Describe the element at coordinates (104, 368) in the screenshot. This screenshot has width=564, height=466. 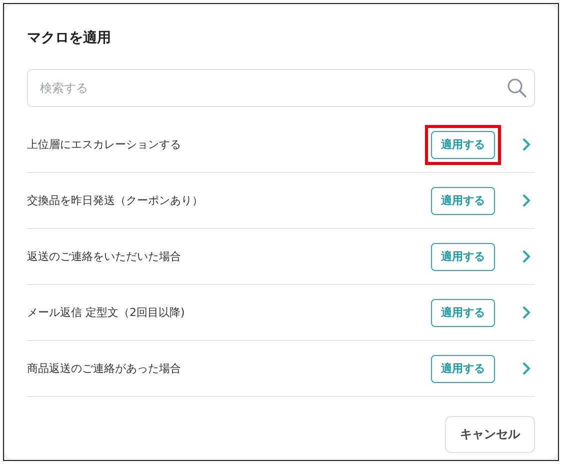
I see `macro-name: 商品返送のご連絡があった場合` at that location.